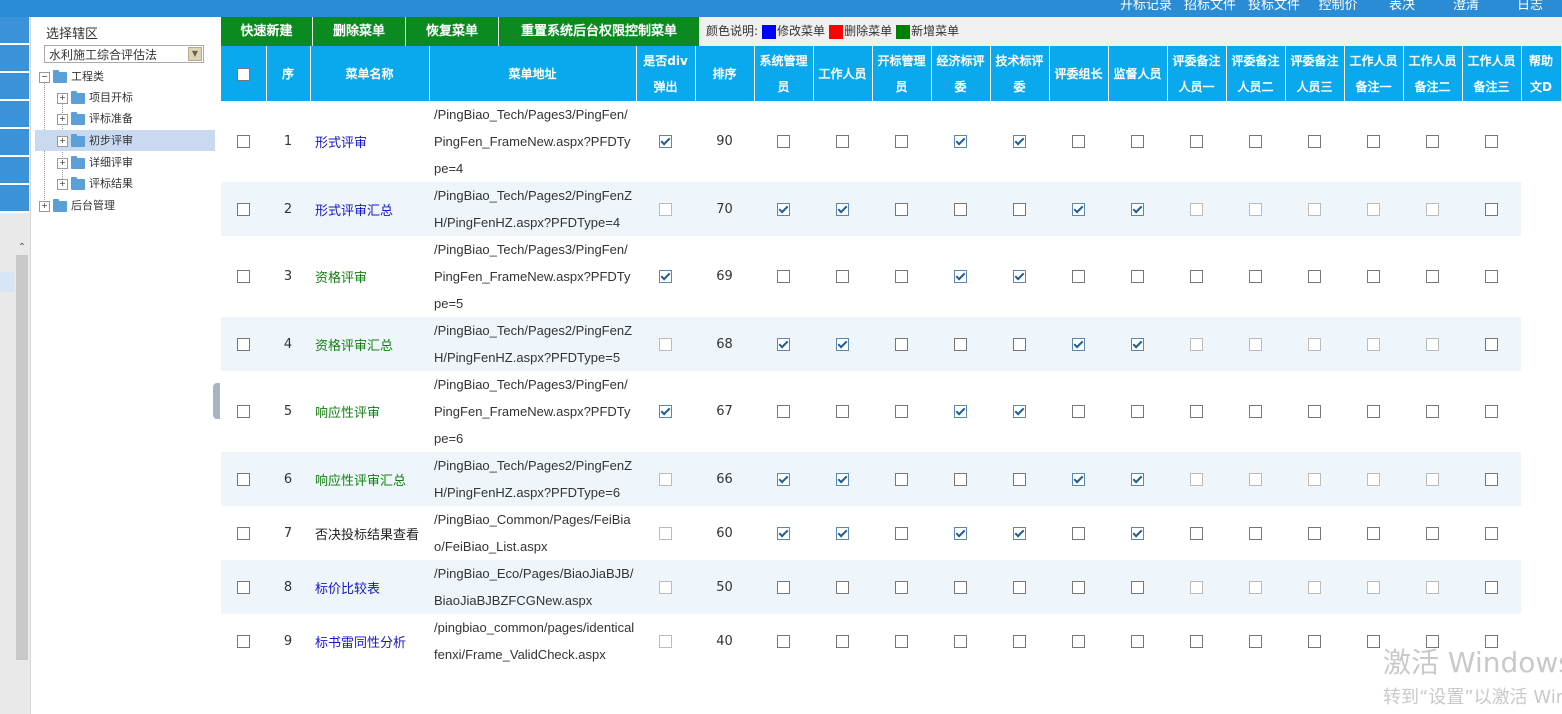 The height and width of the screenshot is (714, 1562). Describe the element at coordinates (95, 183) in the screenshot. I see `tree-node: + 评标结果` at that location.